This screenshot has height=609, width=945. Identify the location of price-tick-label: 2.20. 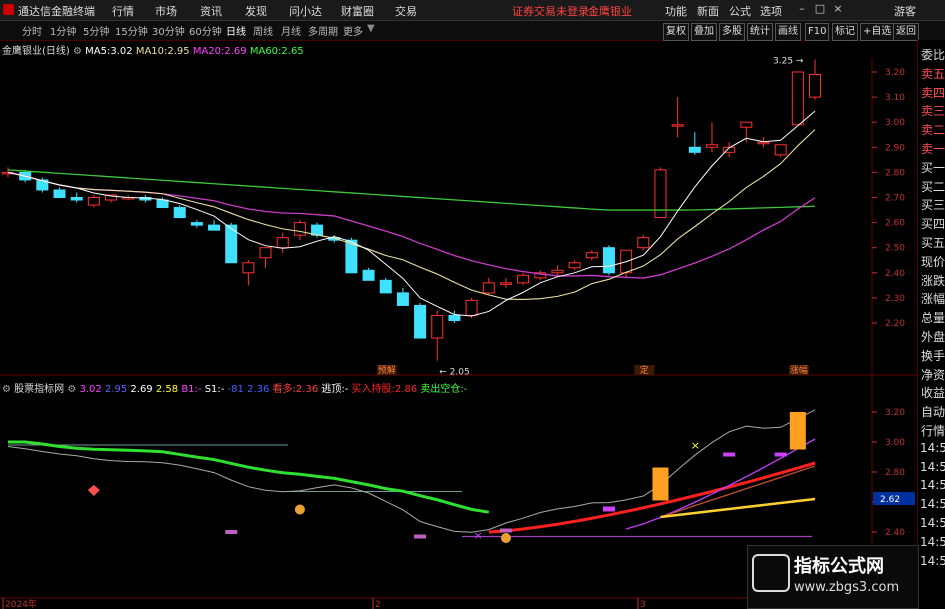
(895, 324).